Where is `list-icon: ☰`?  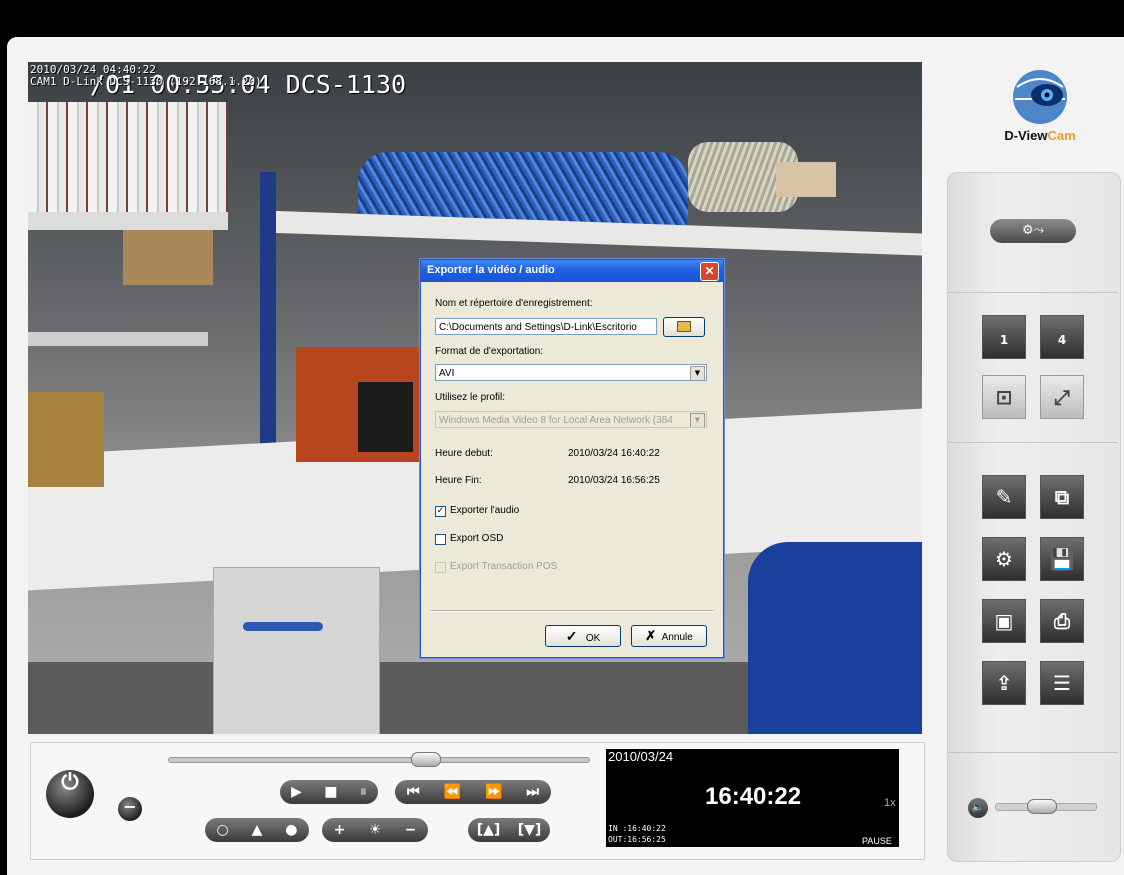
list-icon: ☰ is located at coordinates (1062, 683).